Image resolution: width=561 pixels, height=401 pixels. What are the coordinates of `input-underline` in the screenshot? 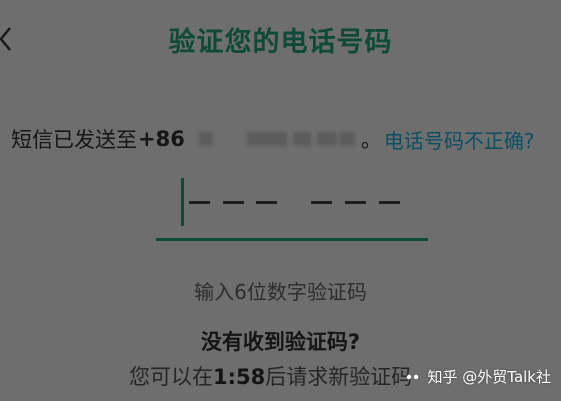 It's located at (292, 239).